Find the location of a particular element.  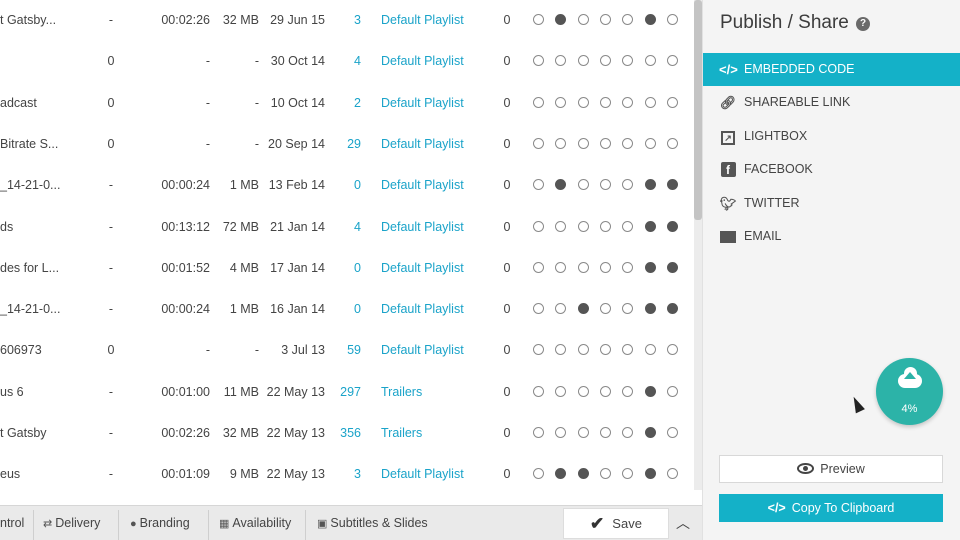

menu-facebook: f FACEBOOK is located at coordinates (831, 169).